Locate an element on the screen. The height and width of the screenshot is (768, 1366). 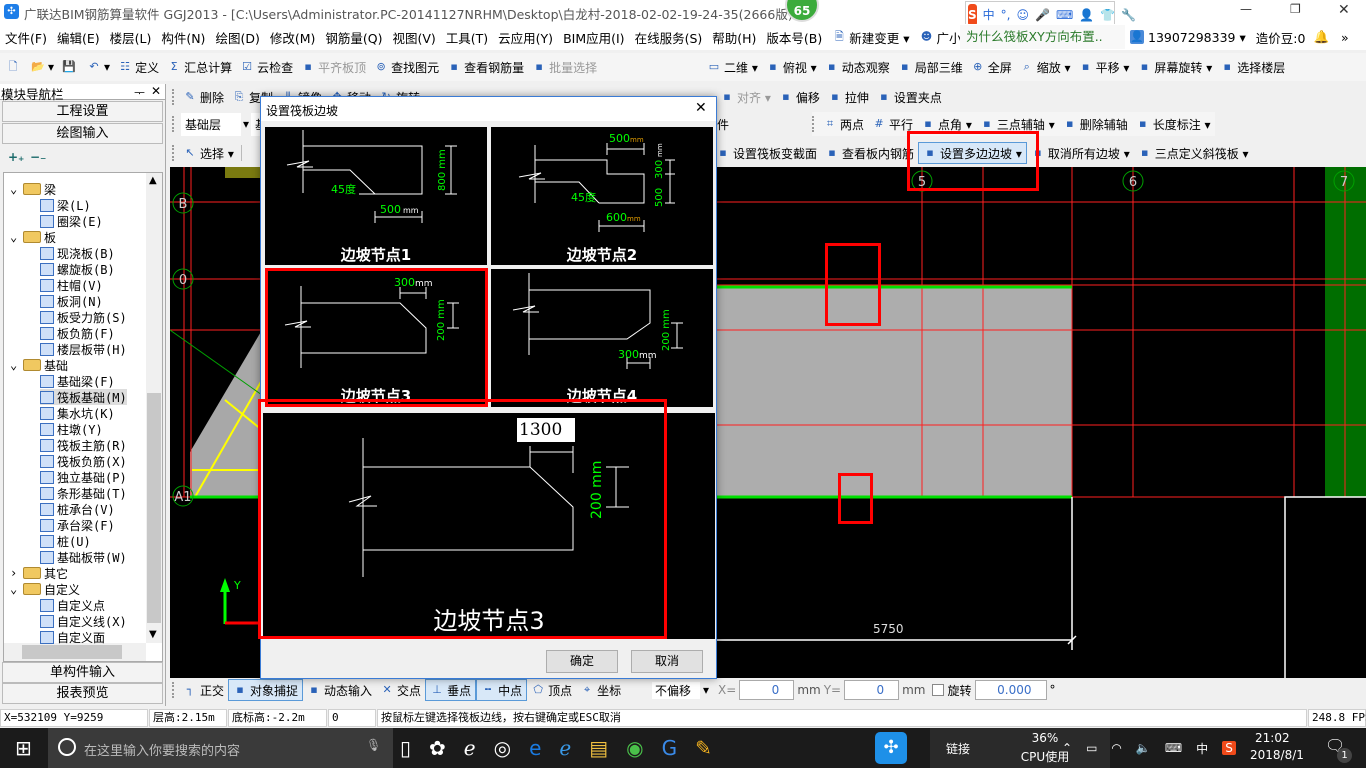
raft-button: ▪ 取消所有边坡 ▾ is located at coordinates (1080, 153).